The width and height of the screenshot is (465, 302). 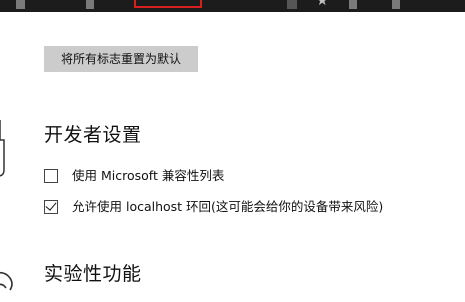 I want to click on focused-toolbar-element, so click(x=168, y=4).